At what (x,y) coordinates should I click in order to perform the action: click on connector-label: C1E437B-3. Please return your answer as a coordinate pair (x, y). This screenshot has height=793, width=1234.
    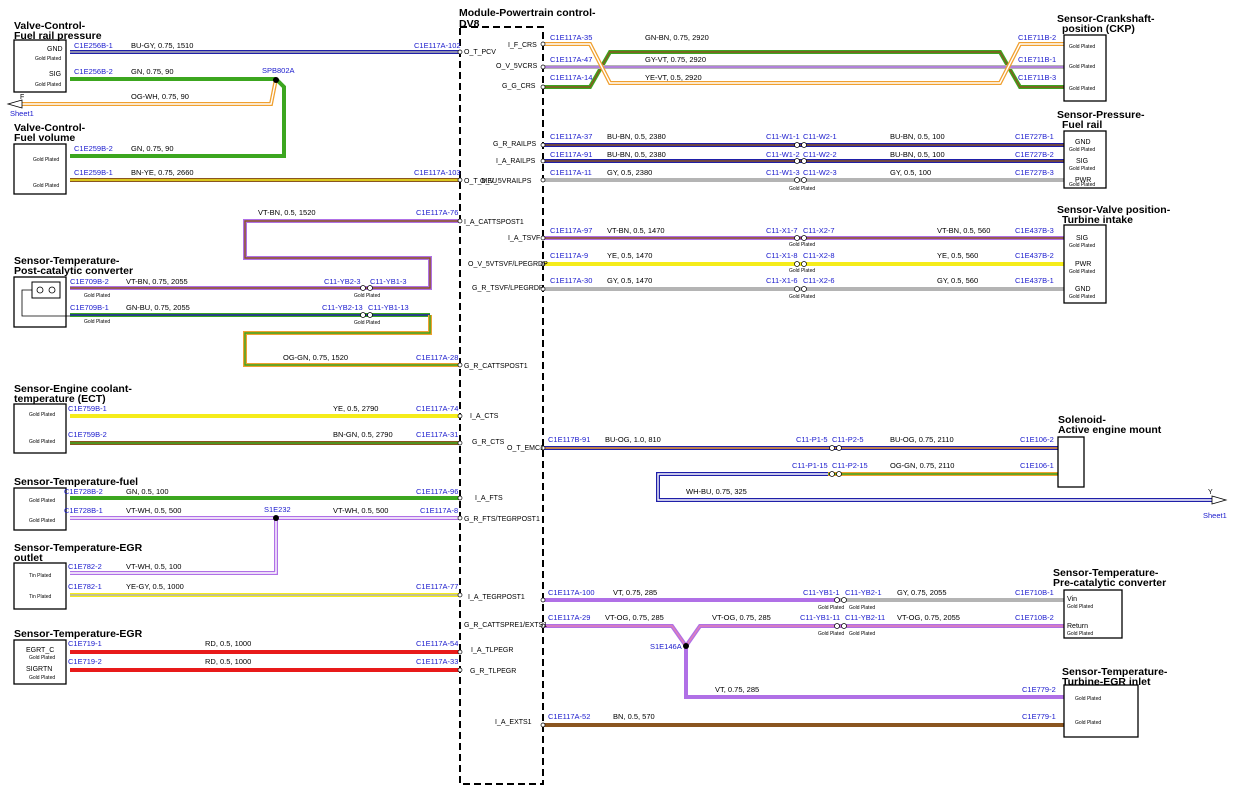
    Looking at the image, I should click on (1034, 230).